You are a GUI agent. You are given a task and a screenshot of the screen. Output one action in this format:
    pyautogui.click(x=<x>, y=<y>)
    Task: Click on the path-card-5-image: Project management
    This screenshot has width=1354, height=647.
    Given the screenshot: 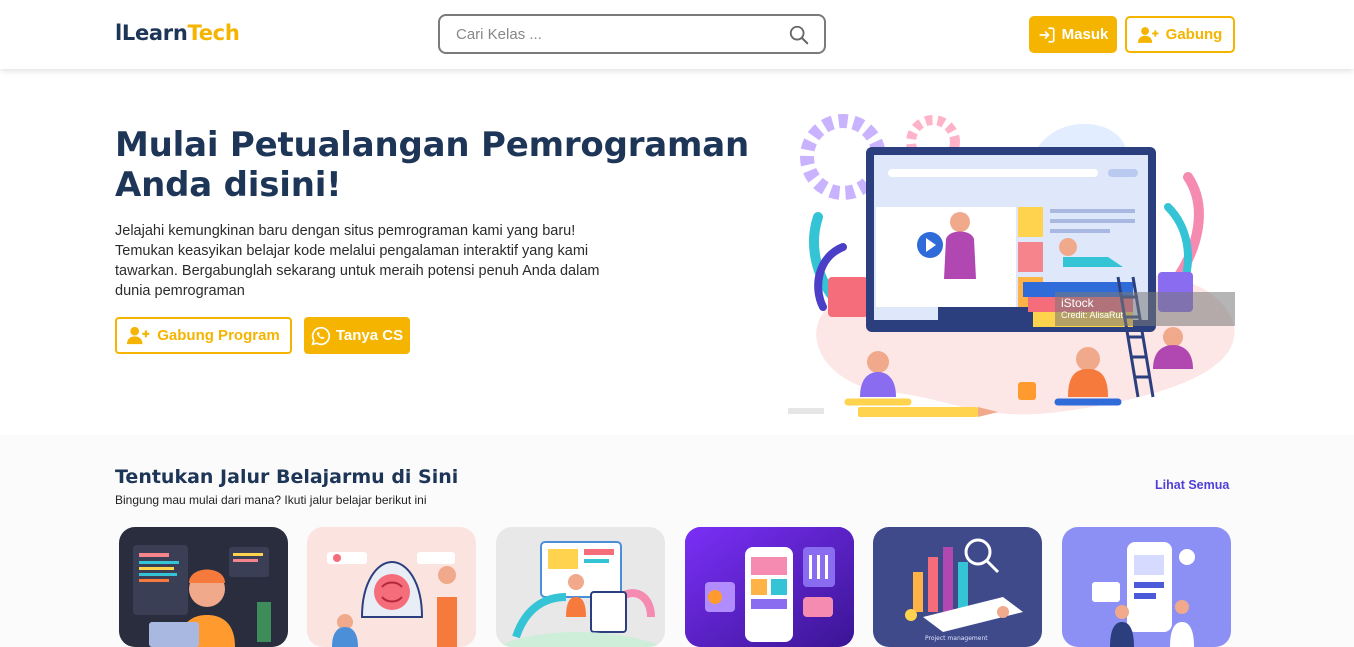 What is the action you would take?
    pyautogui.click(x=957, y=587)
    